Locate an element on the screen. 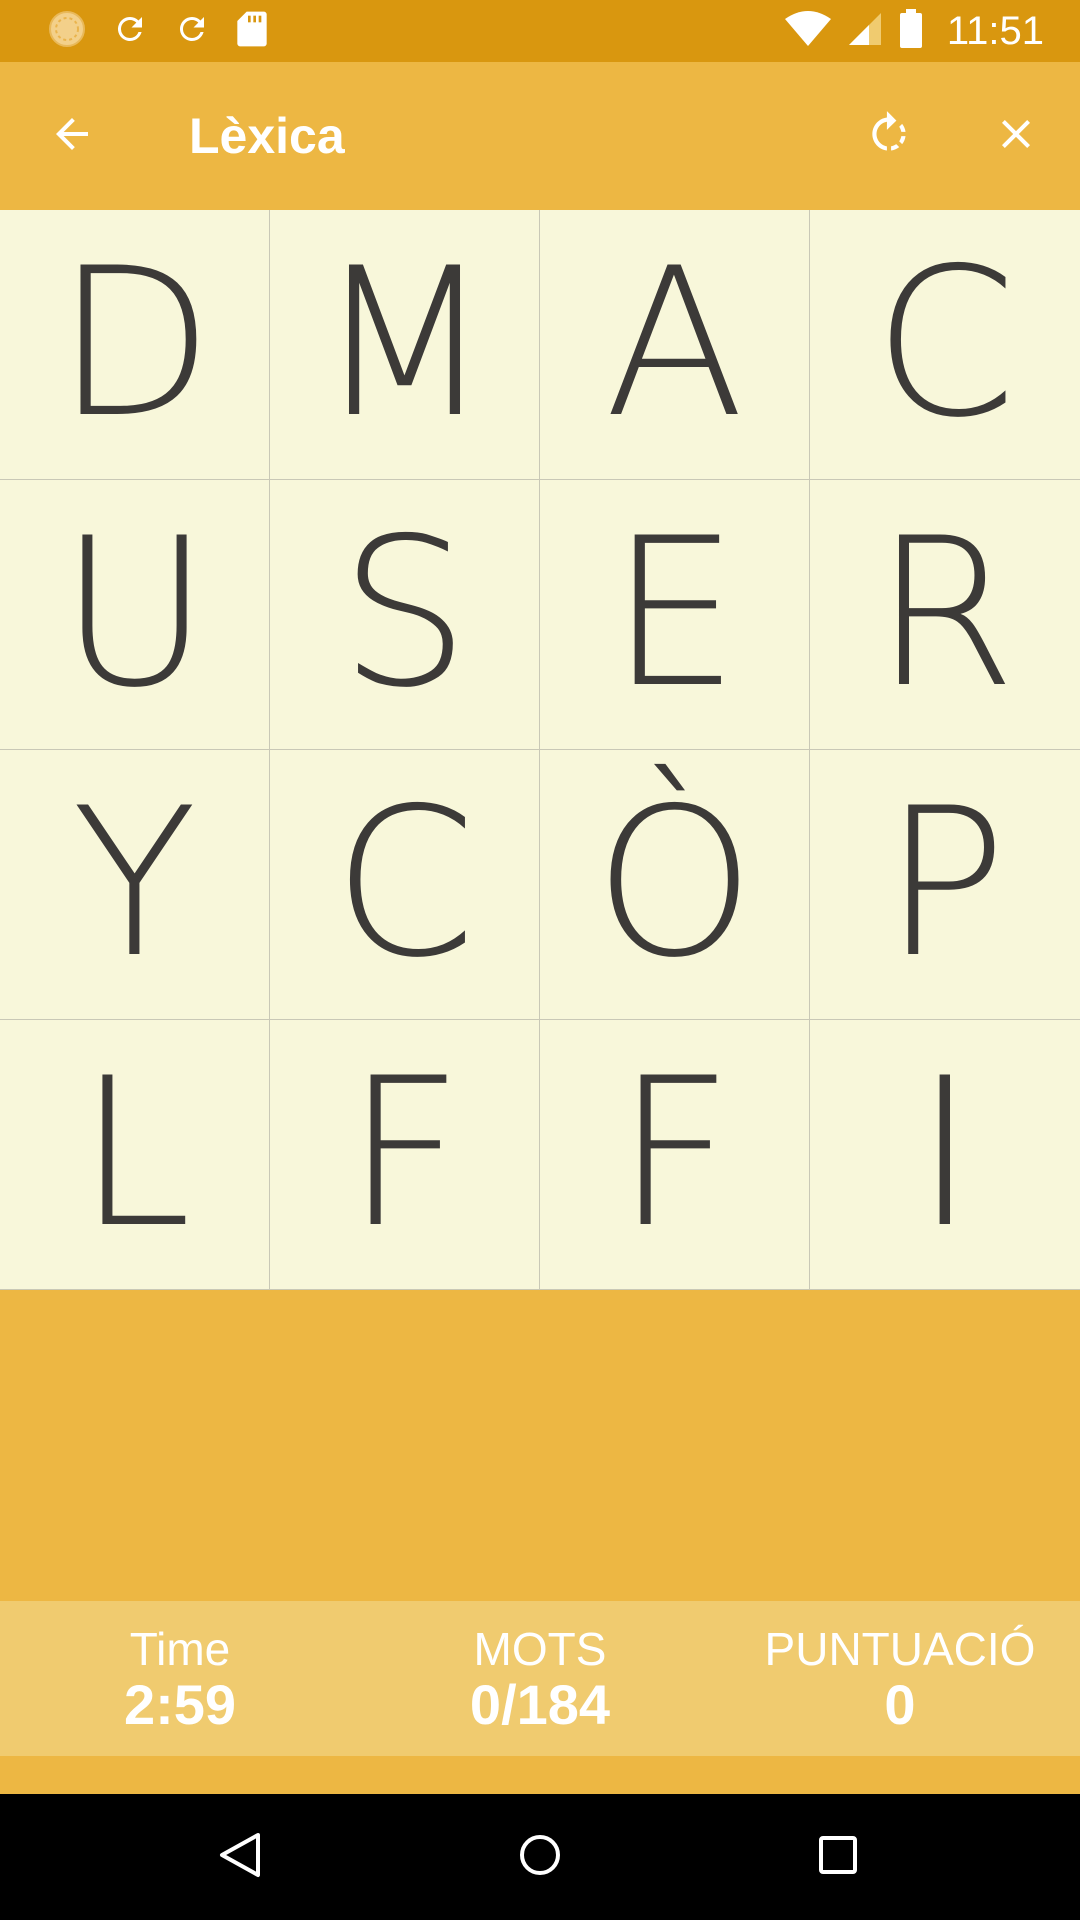 This screenshot has width=1080, height=1920. time-stat: Time 2:59 is located at coordinates (180, 1678).